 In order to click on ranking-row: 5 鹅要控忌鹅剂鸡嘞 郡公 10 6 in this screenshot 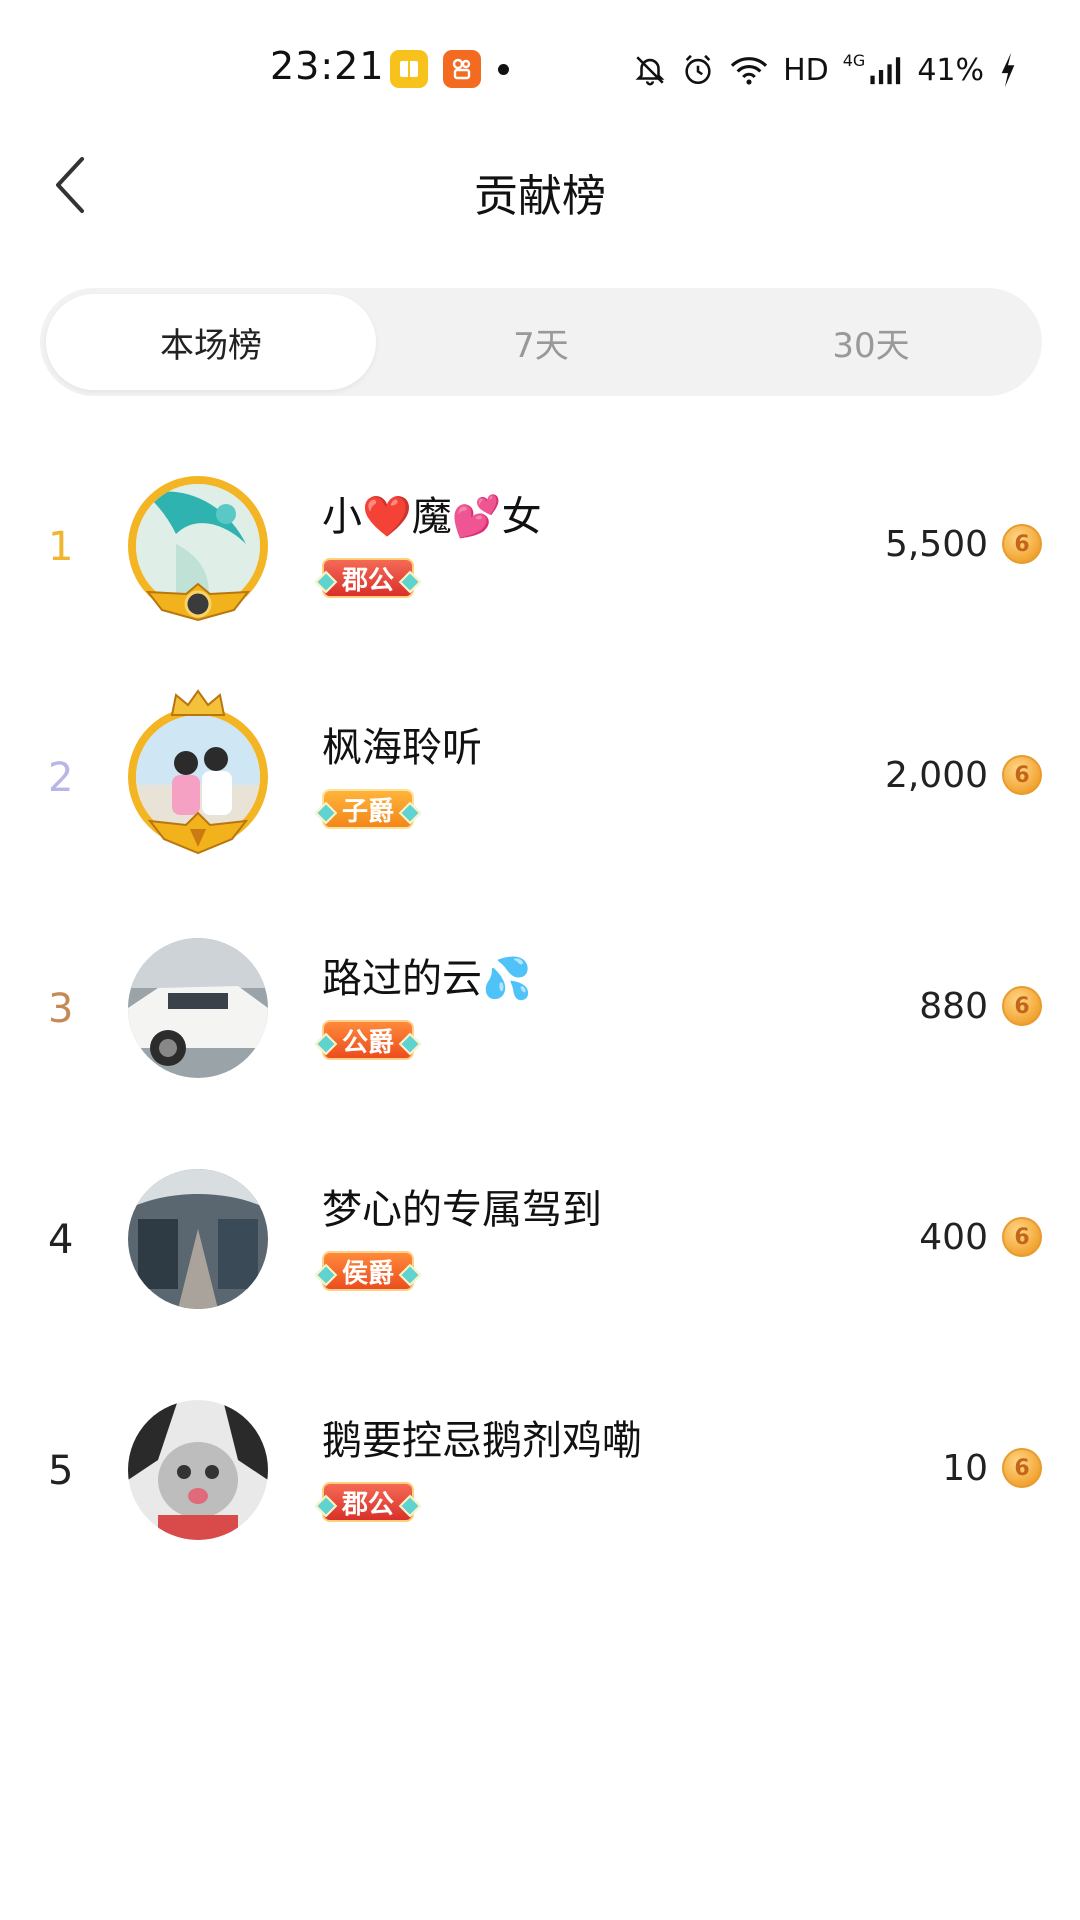, I will do `click(540, 1479)`.